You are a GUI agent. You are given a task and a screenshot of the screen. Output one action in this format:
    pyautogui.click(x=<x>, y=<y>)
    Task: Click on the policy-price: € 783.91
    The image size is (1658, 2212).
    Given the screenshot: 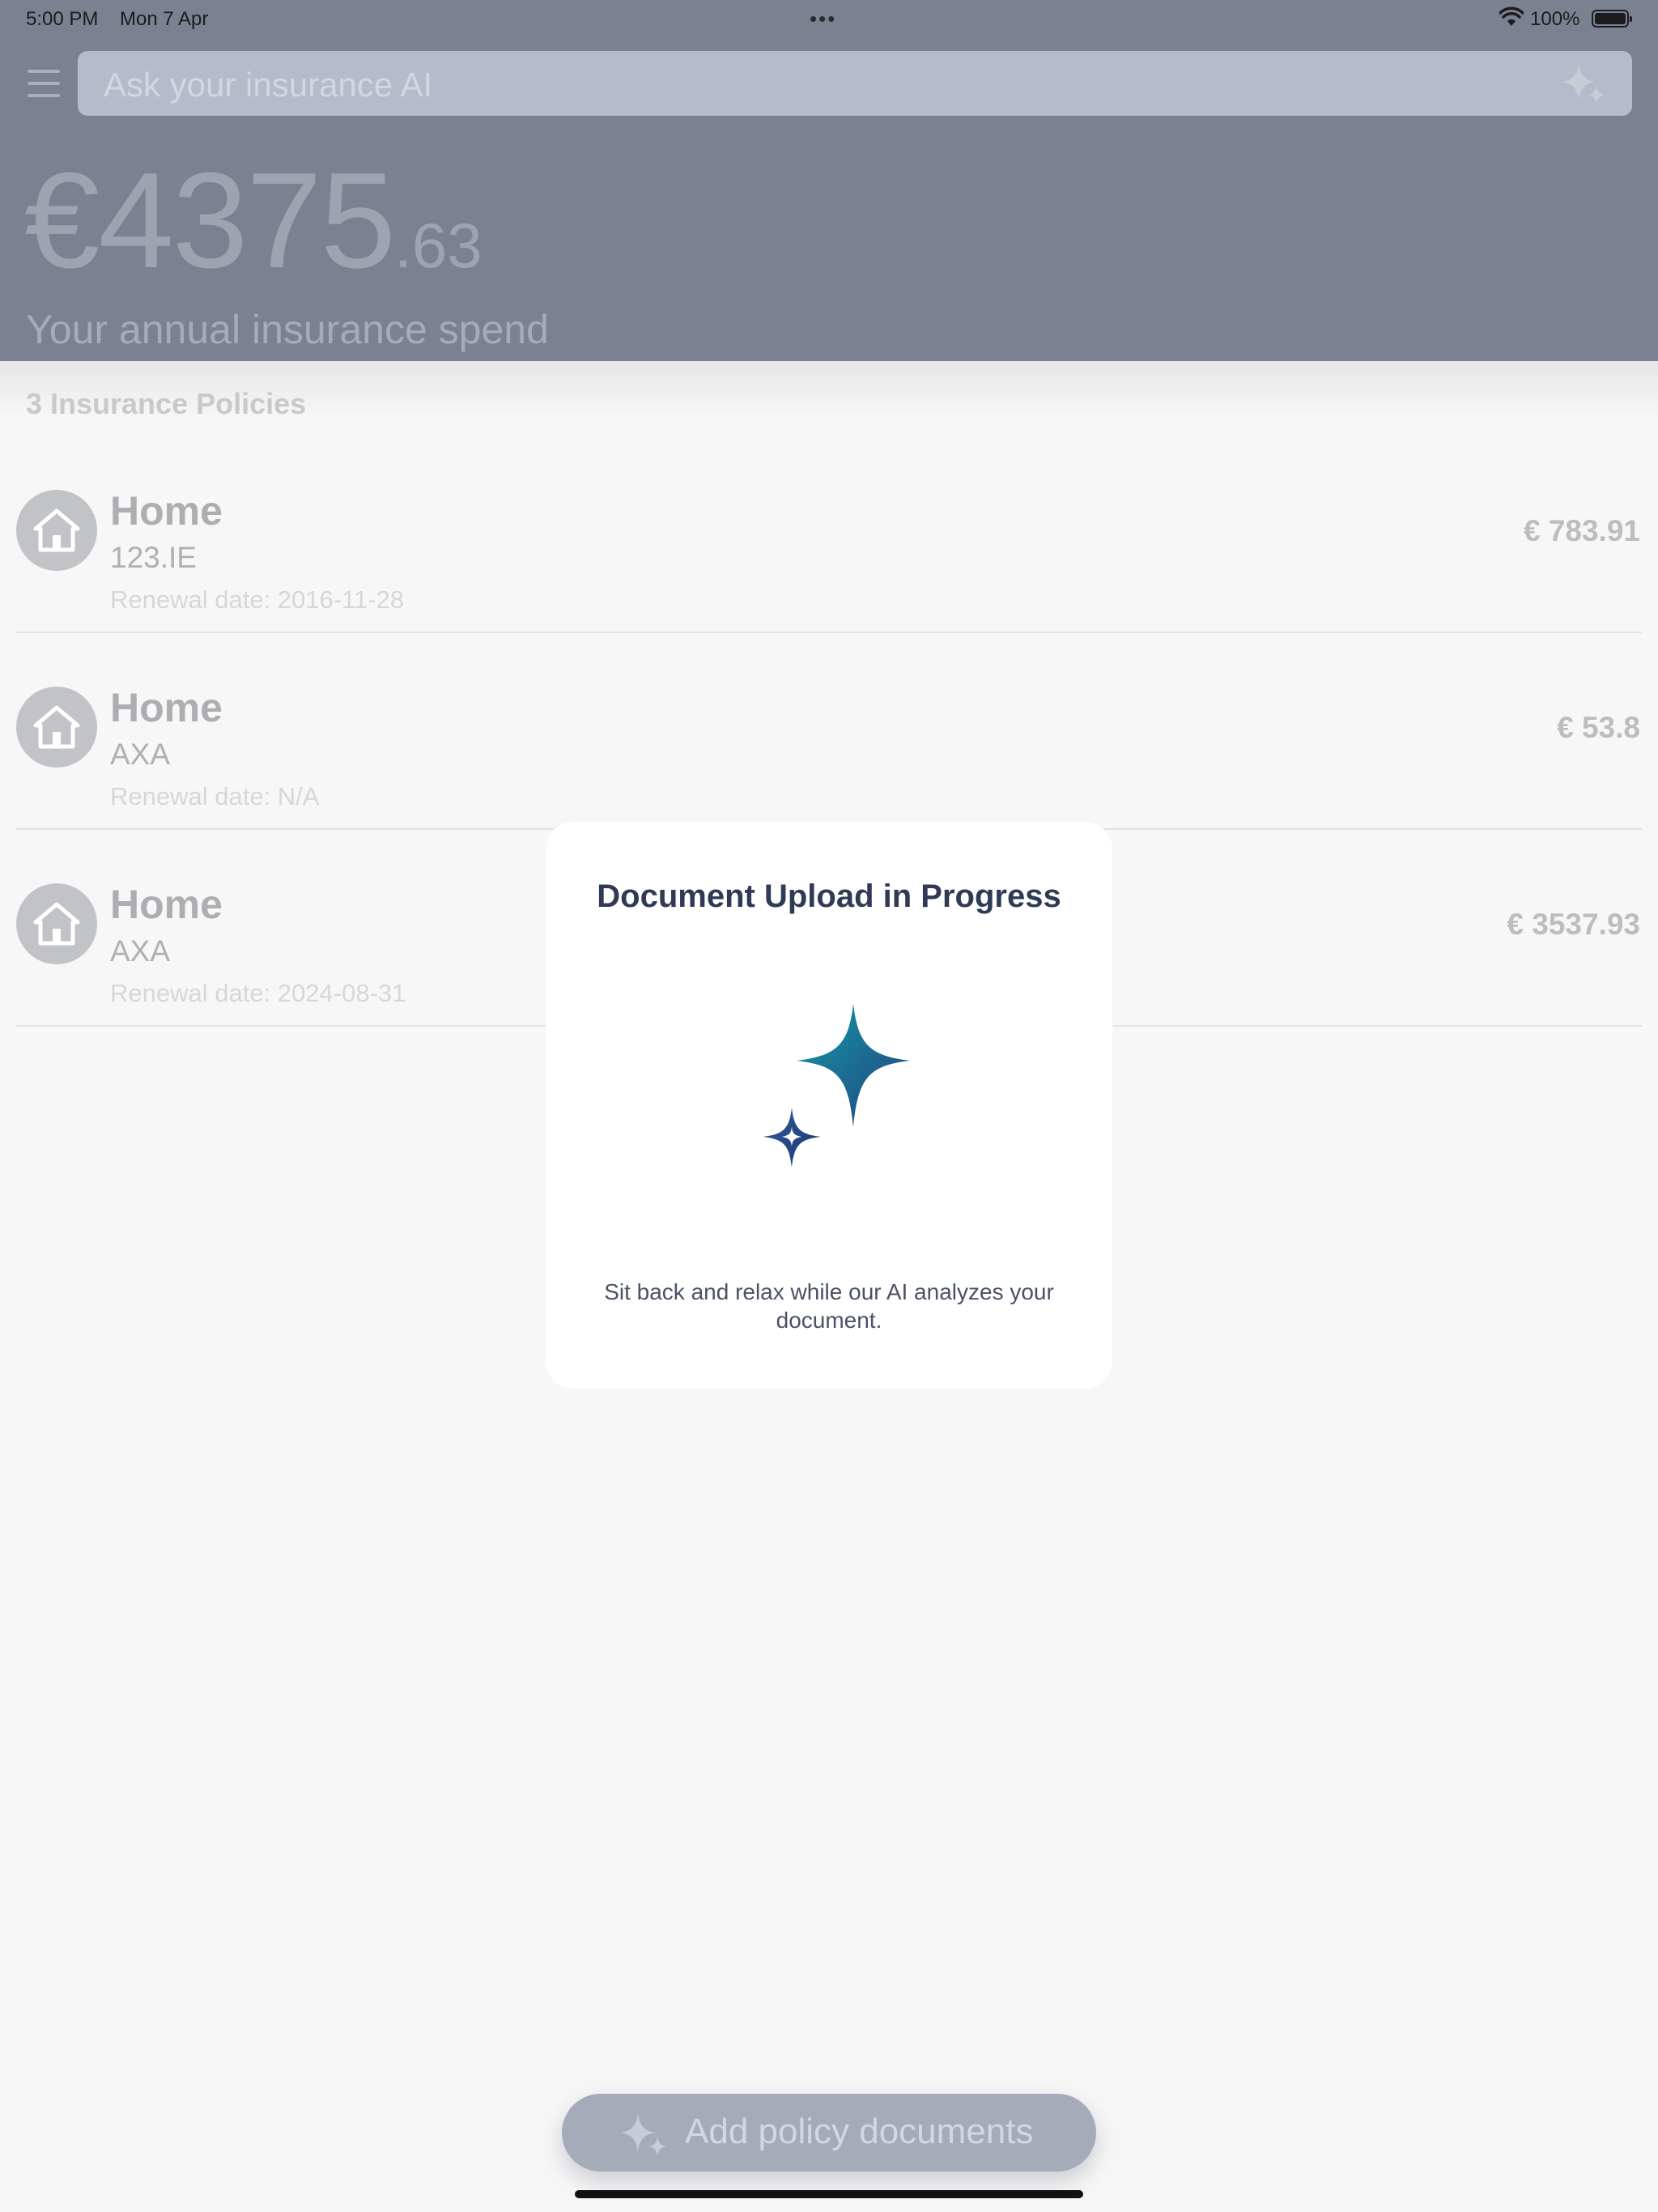 What is the action you would take?
    pyautogui.click(x=1581, y=531)
    